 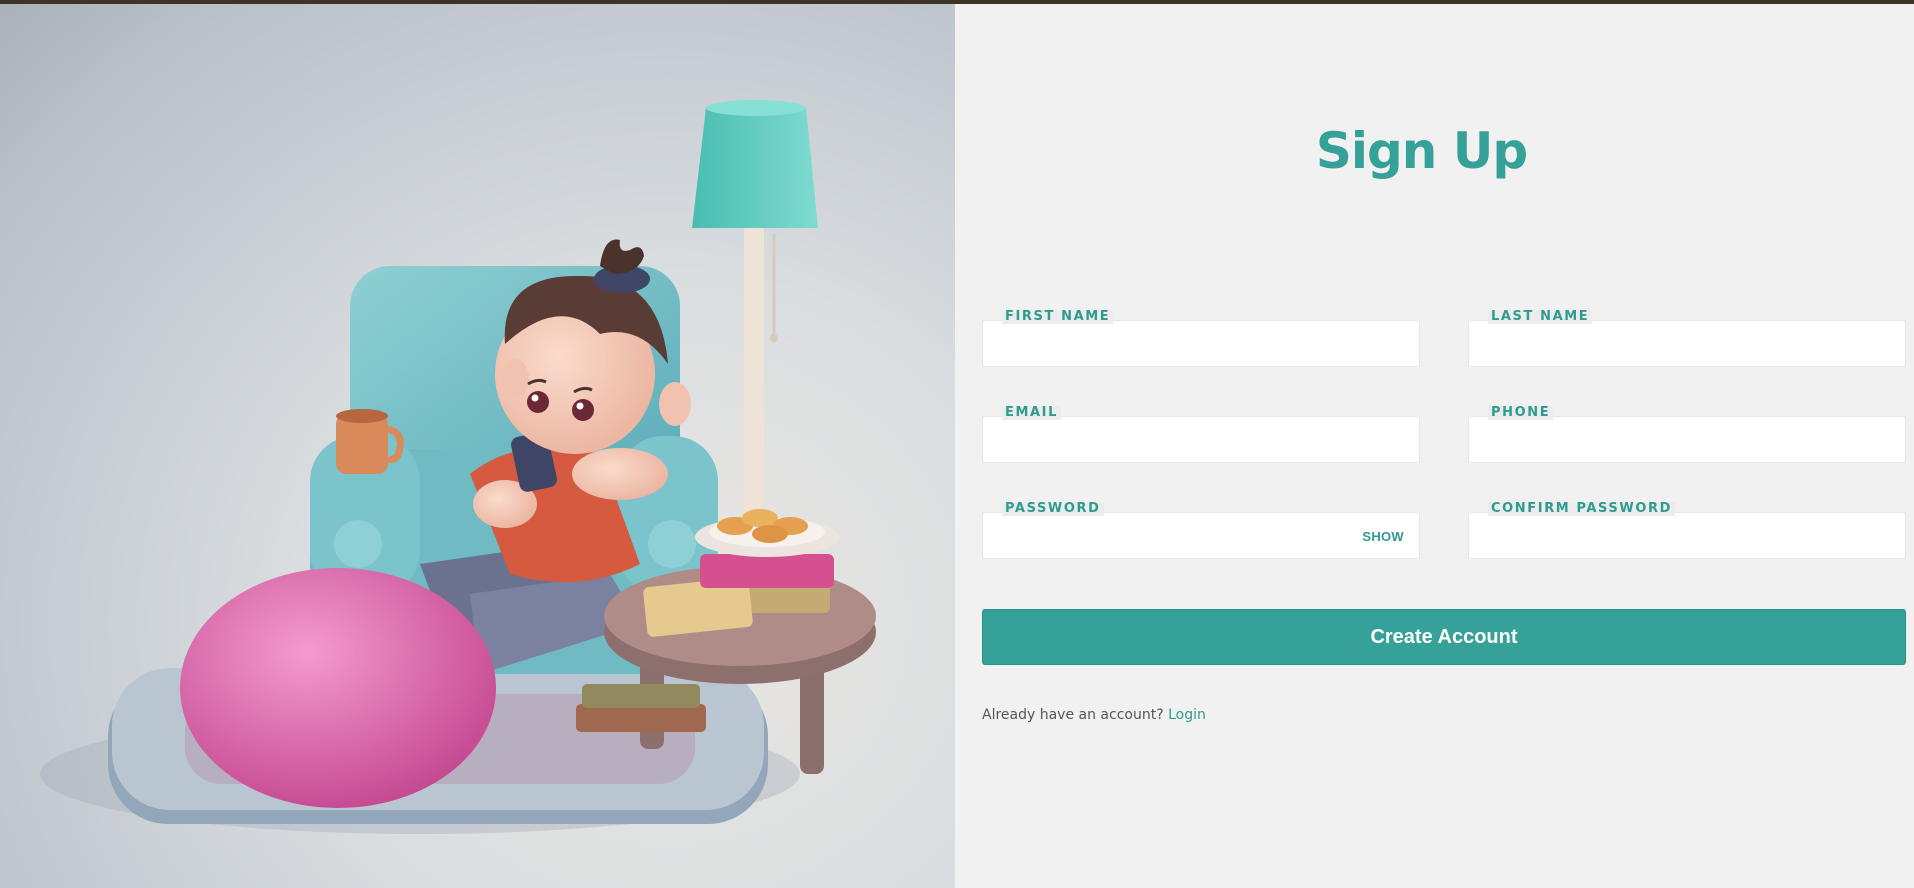 I want to click on top-accent-bar, so click(x=957, y=2).